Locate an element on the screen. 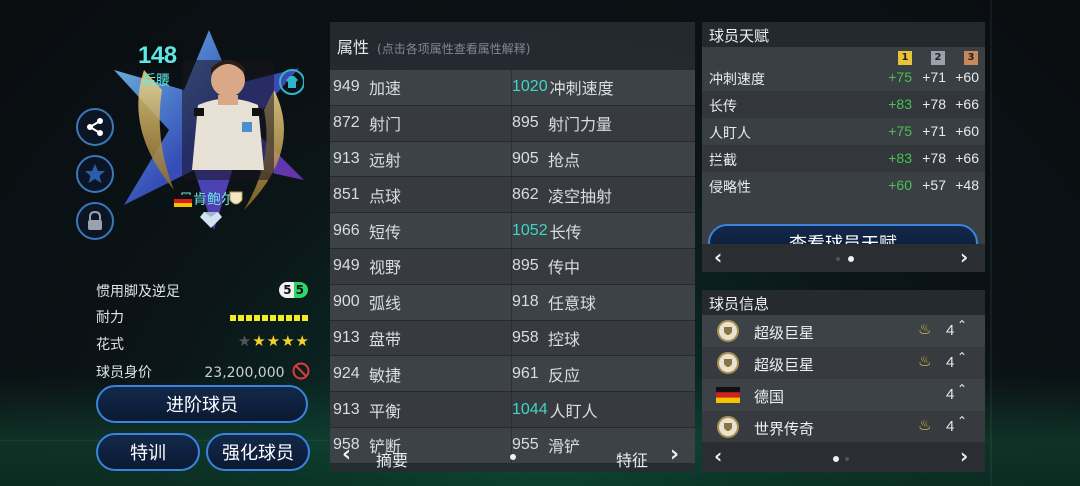  attribute-value: 862 is located at coordinates (525, 194).